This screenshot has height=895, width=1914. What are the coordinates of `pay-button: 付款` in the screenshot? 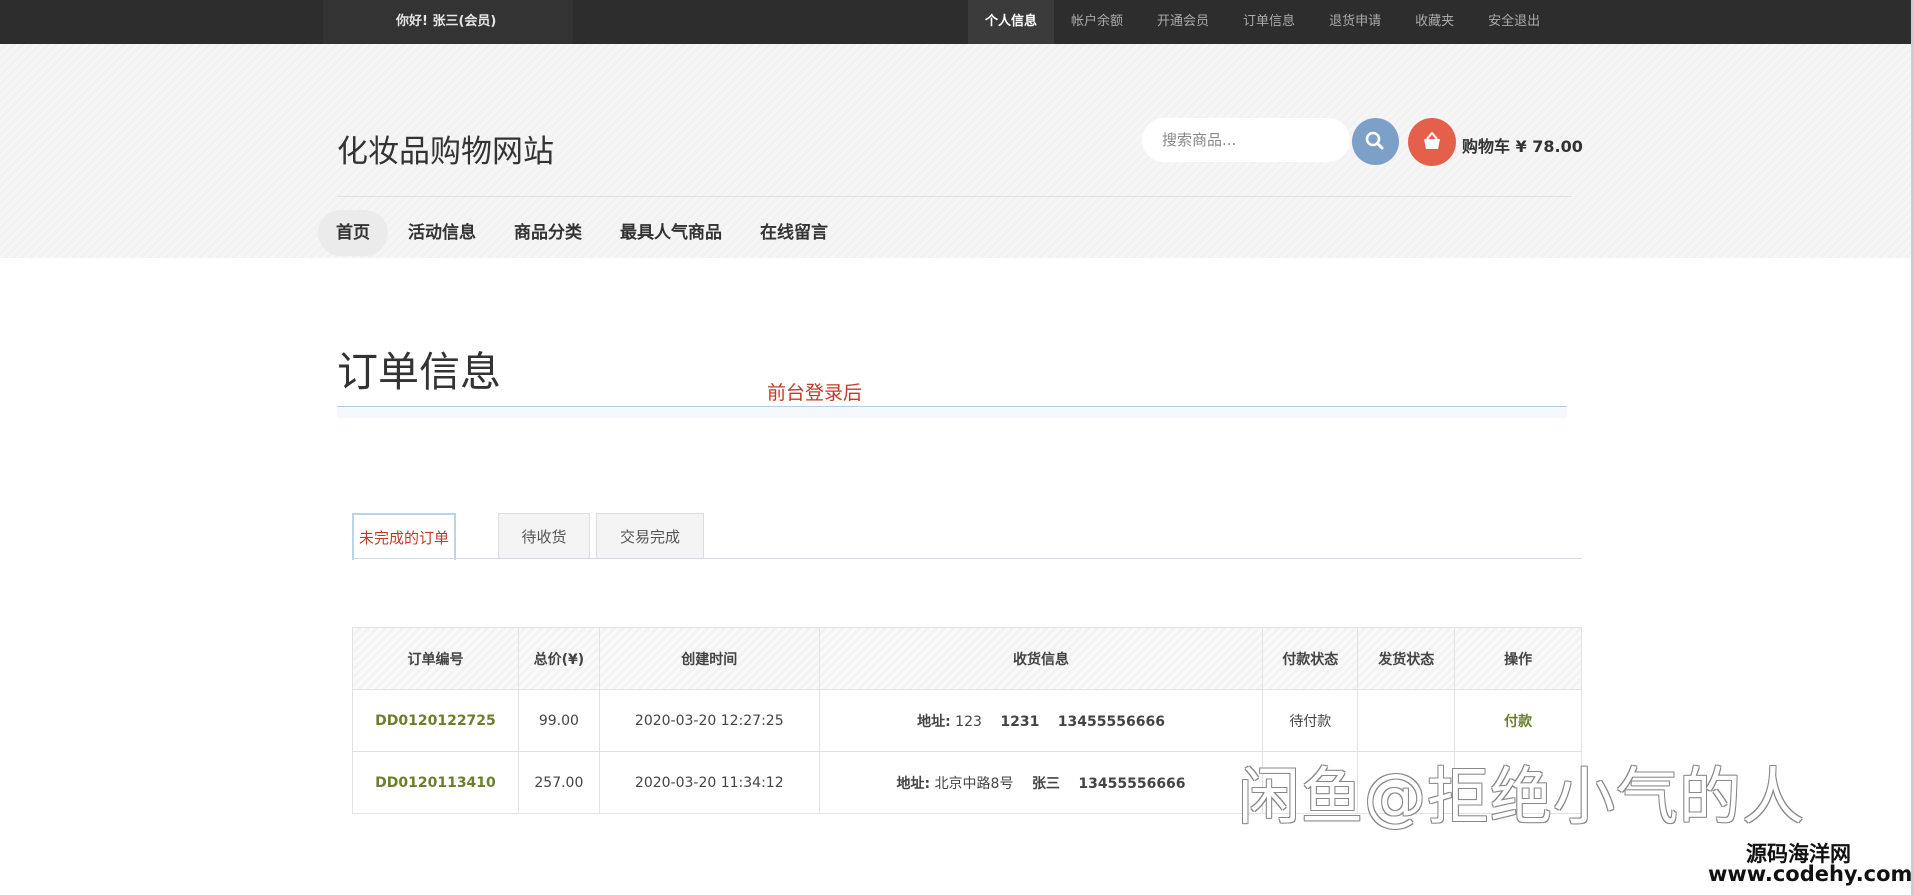 It's located at (1518, 722).